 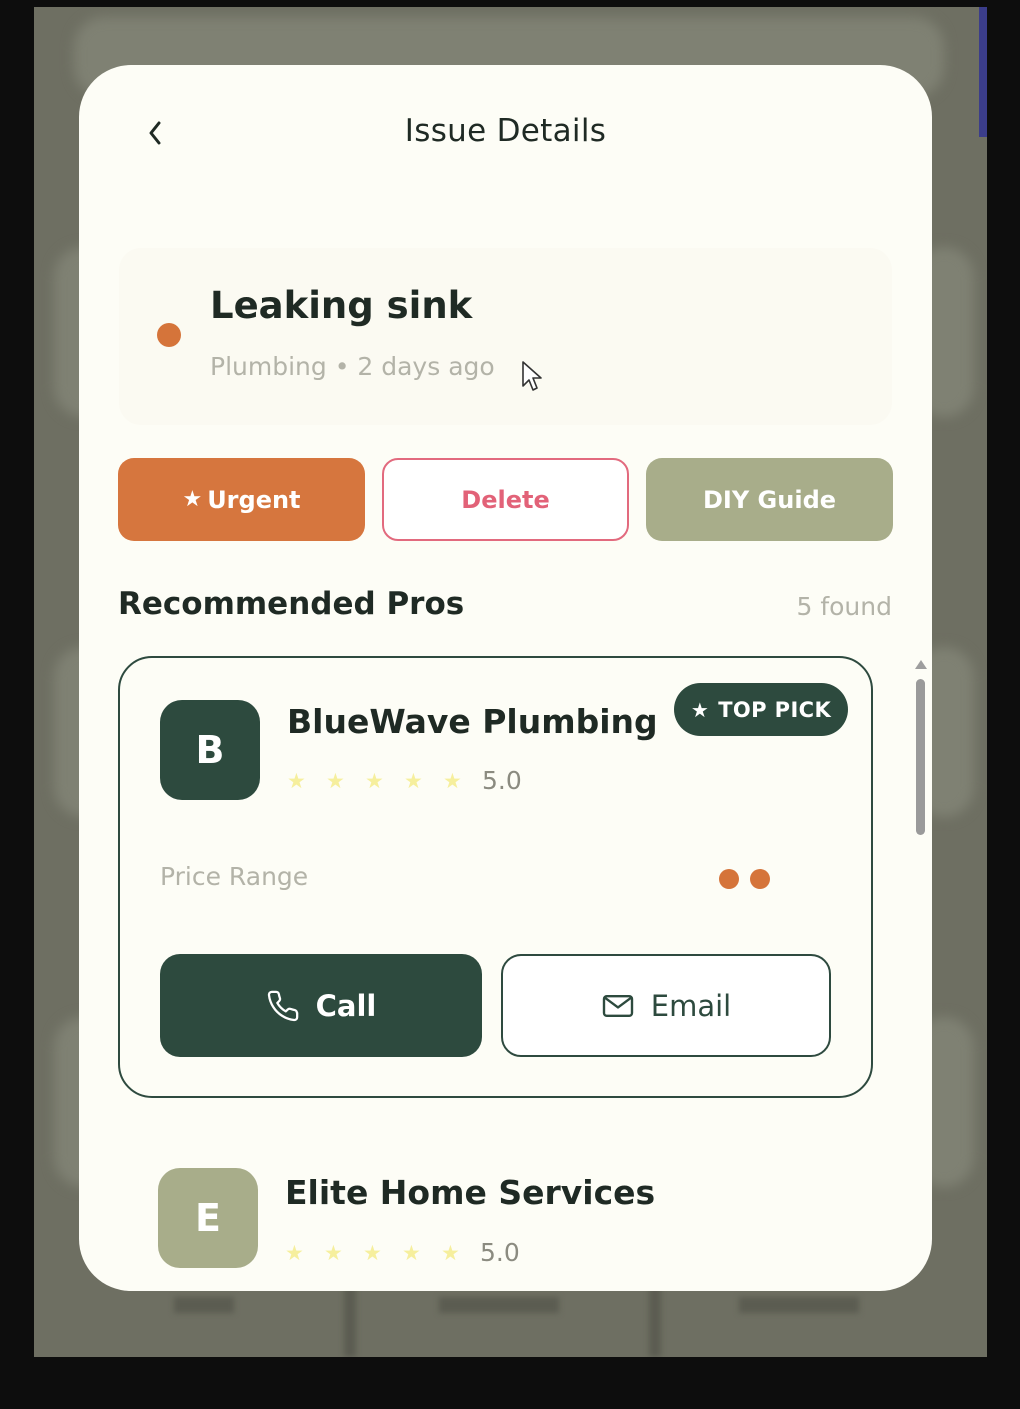 I want to click on call-label: Call, so click(x=346, y=1005).